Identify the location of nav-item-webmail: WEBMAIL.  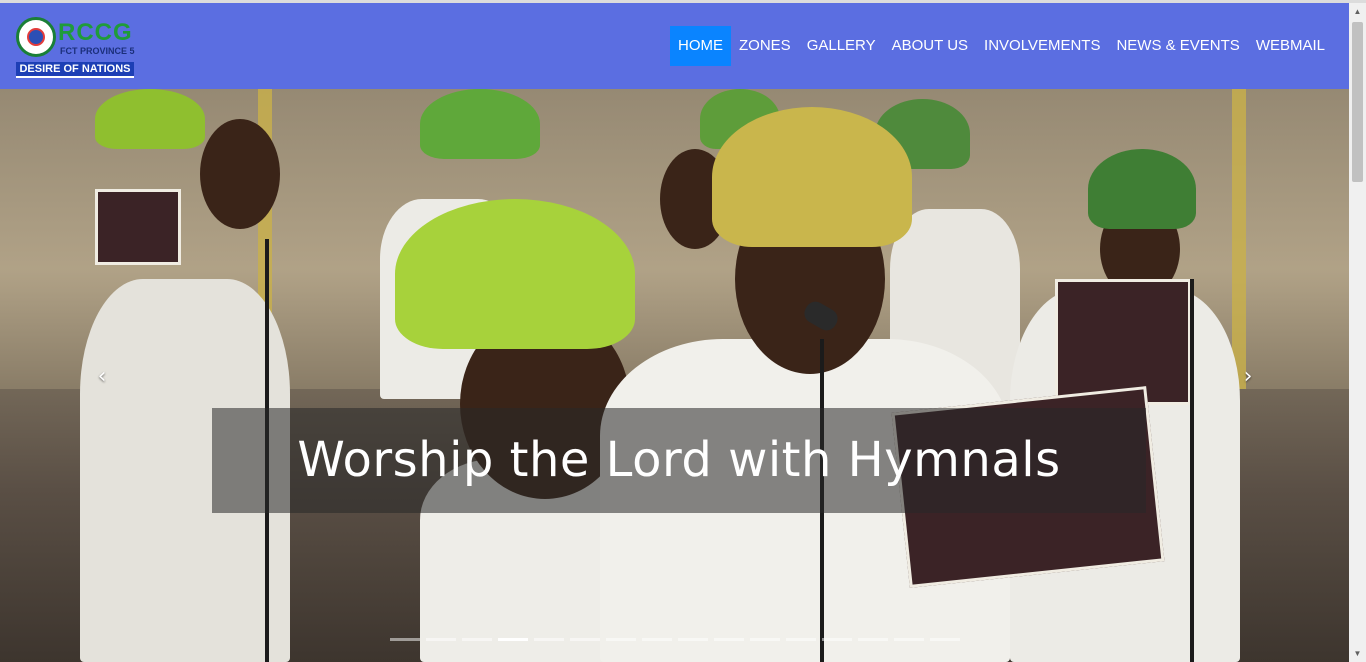
(1290, 46).